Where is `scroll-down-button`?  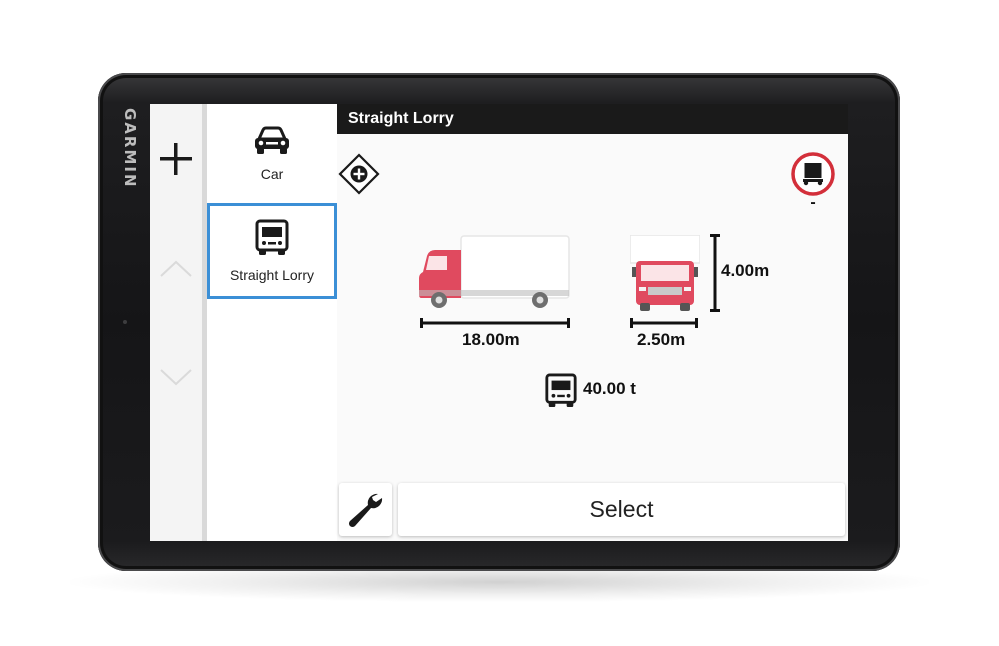
scroll-down-button is located at coordinates (176, 377).